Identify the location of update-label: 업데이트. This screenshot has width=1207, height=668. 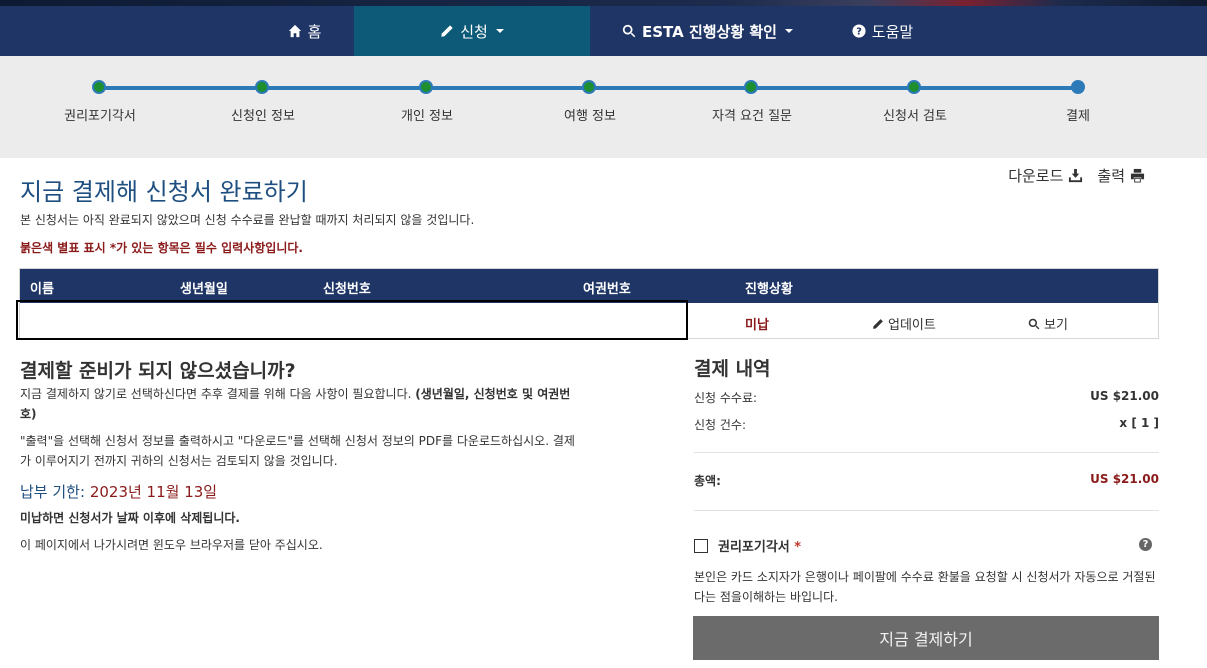
(912, 325).